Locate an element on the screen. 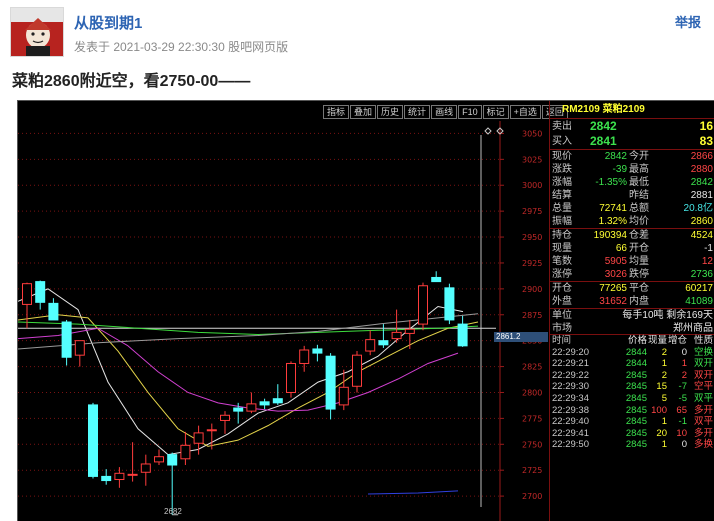 Image resolution: width=714 pixels, height=521 pixels. y-tick-label: 2700 is located at coordinates (532, 496).